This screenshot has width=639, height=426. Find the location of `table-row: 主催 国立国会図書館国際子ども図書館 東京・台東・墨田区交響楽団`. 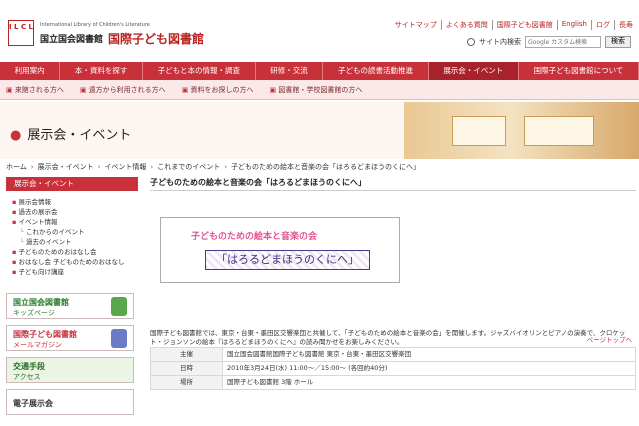

table-row: 主催 国立国会図書館国際子ども図書館 東京・台東・墨田区交響楽団 is located at coordinates (393, 354).